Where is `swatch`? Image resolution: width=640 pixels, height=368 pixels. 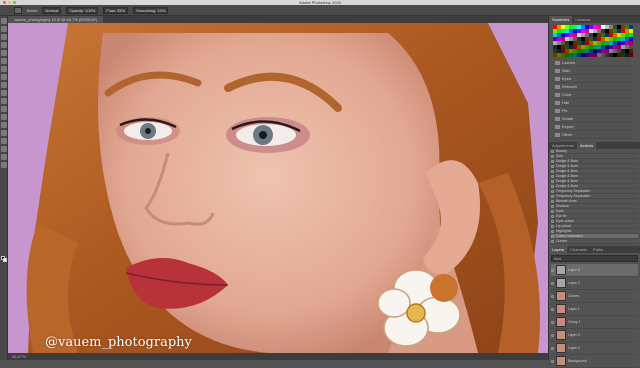 swatch is located at coordinates (631, 55).